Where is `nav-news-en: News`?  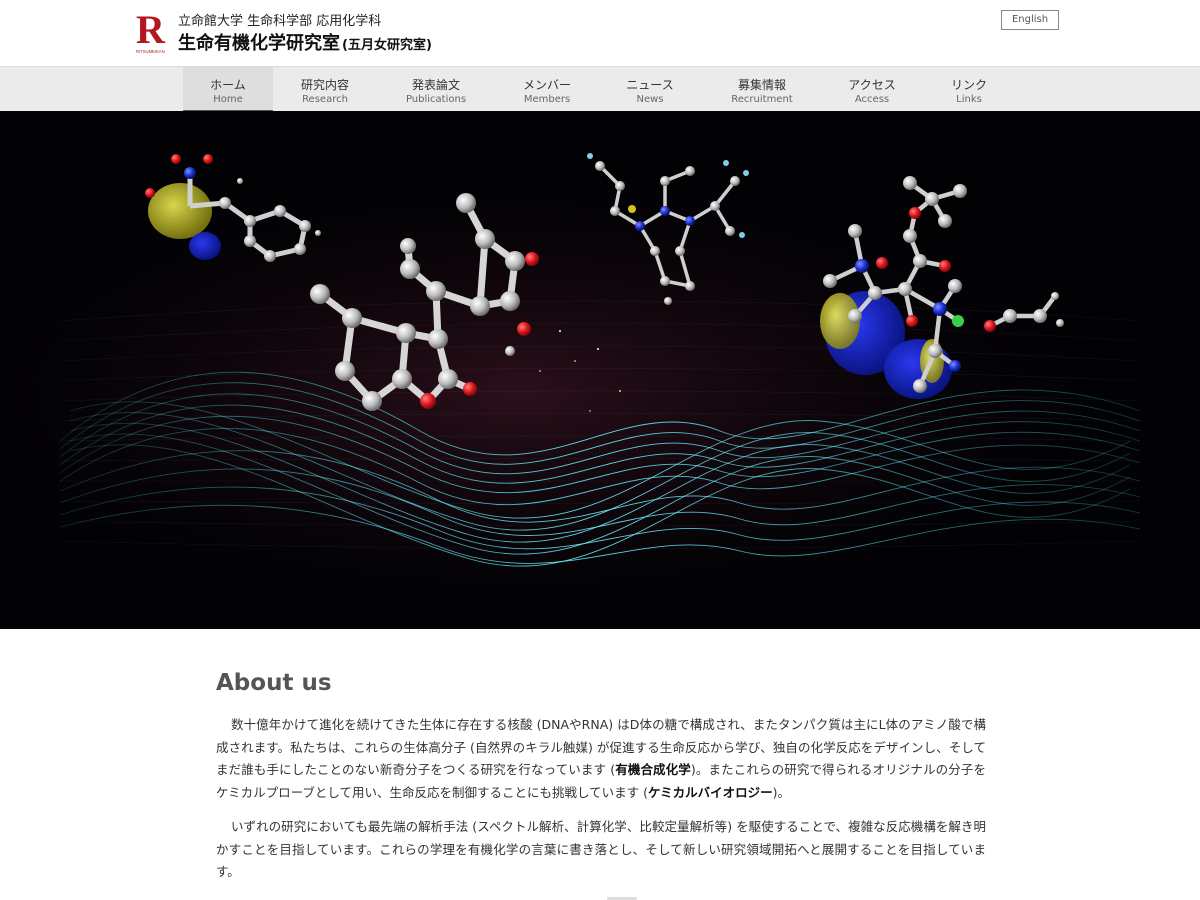 nav-news-en: News is located at coordinates (650, 99).